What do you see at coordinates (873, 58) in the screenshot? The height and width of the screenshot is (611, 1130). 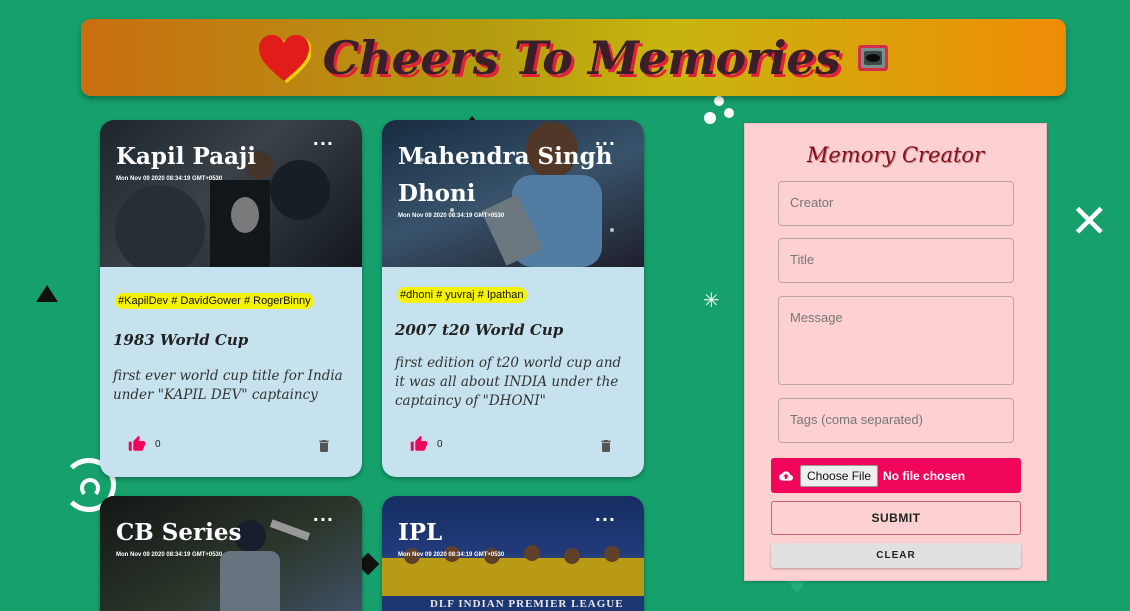 I see `camera-icon` at bounding box center [873, 58].